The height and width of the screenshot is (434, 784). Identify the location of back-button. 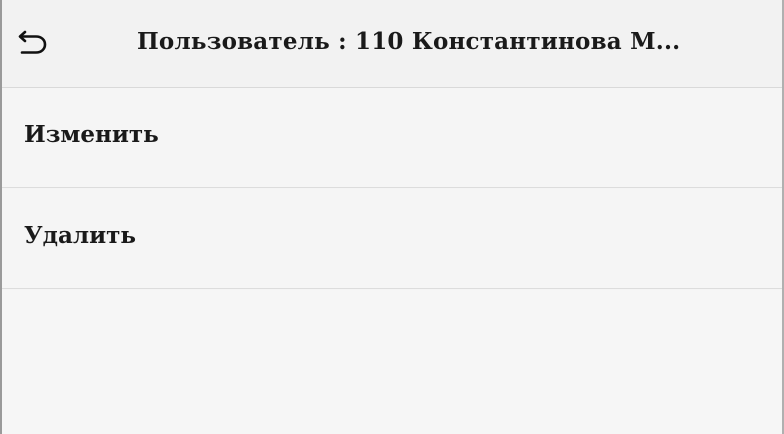
(33, 41).